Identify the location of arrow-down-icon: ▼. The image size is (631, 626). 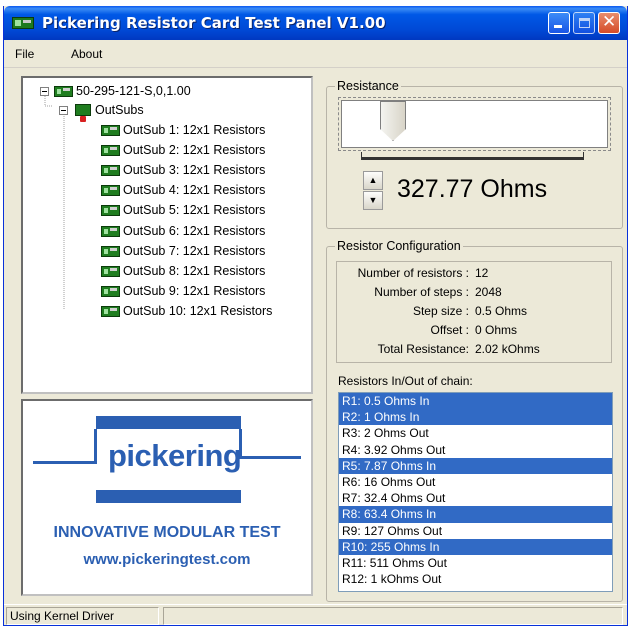
(373, 200).